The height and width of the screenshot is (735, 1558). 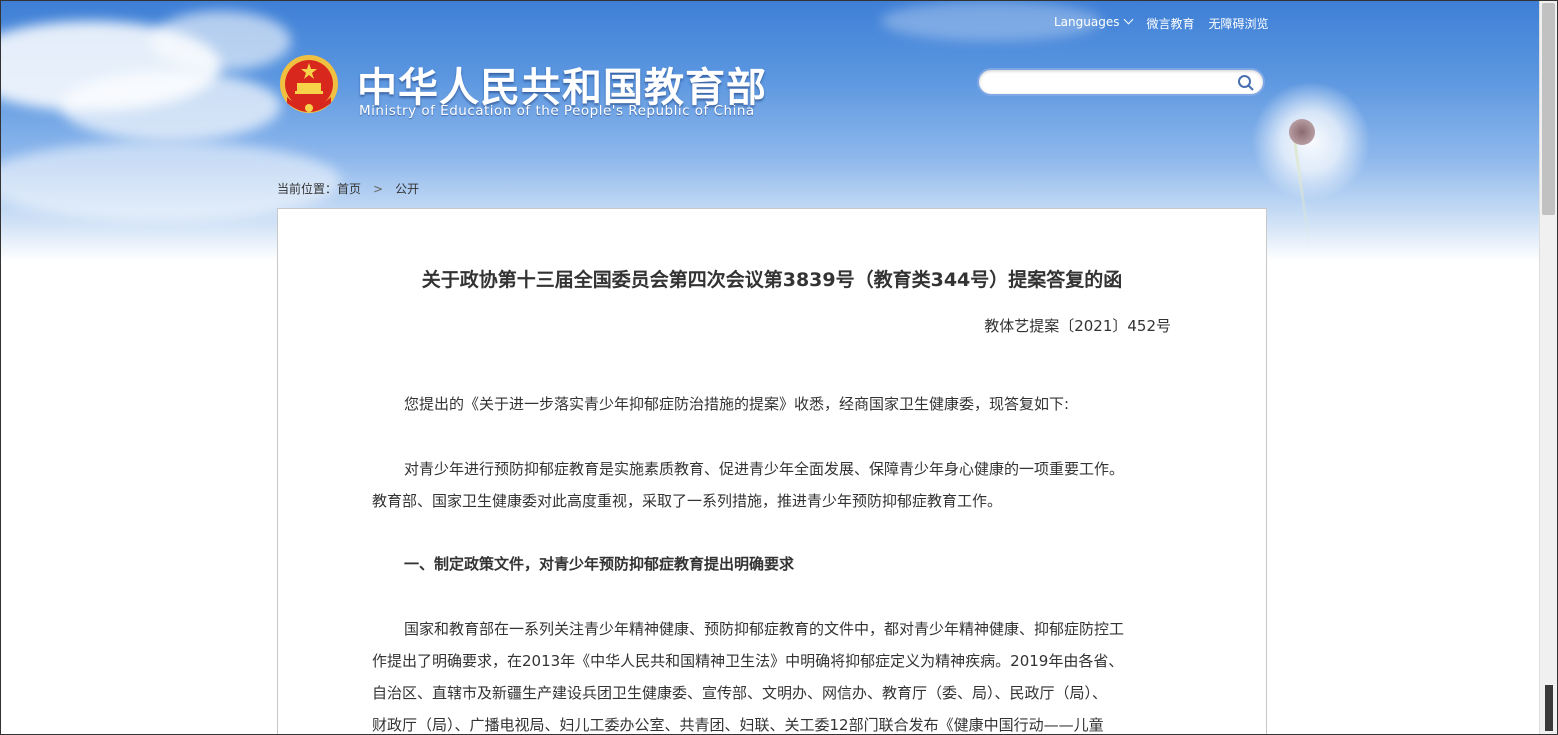 What do you see at coordinates (772, 280) in the screenshot?
I see `document-title: 关于政协第十三届全国委员会第四次会议第3839号（教育类344号）提案答复的函` at bounding box center [772, 280].